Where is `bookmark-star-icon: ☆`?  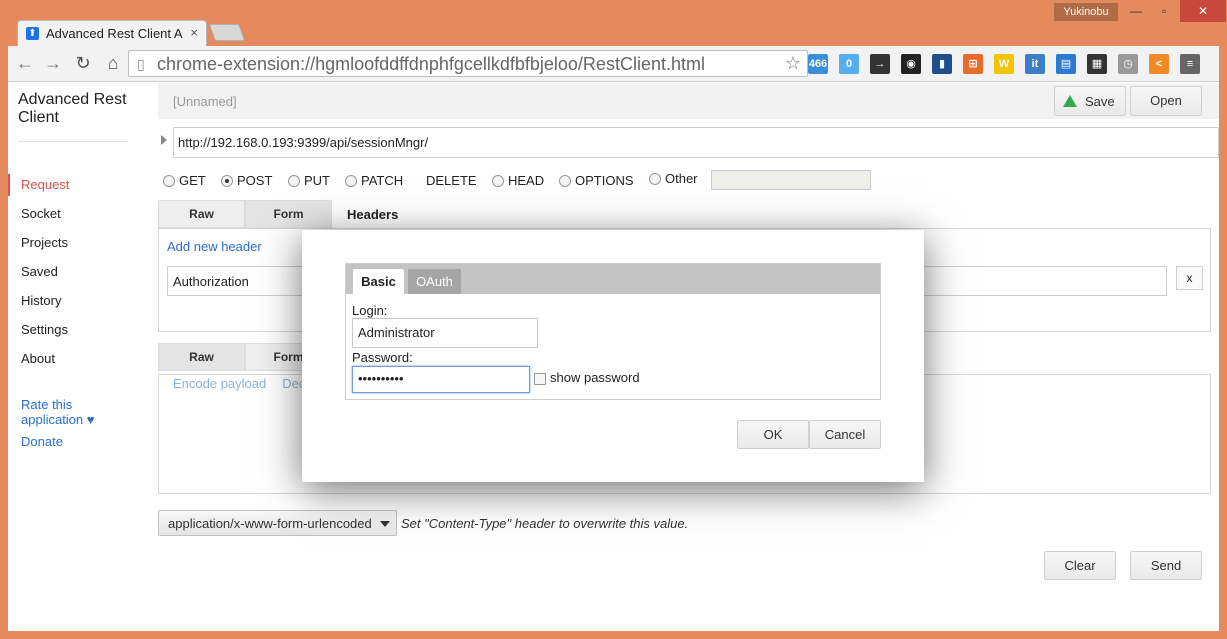 bookmark-star-icon: ☆ is located at coordinates (793, 63).